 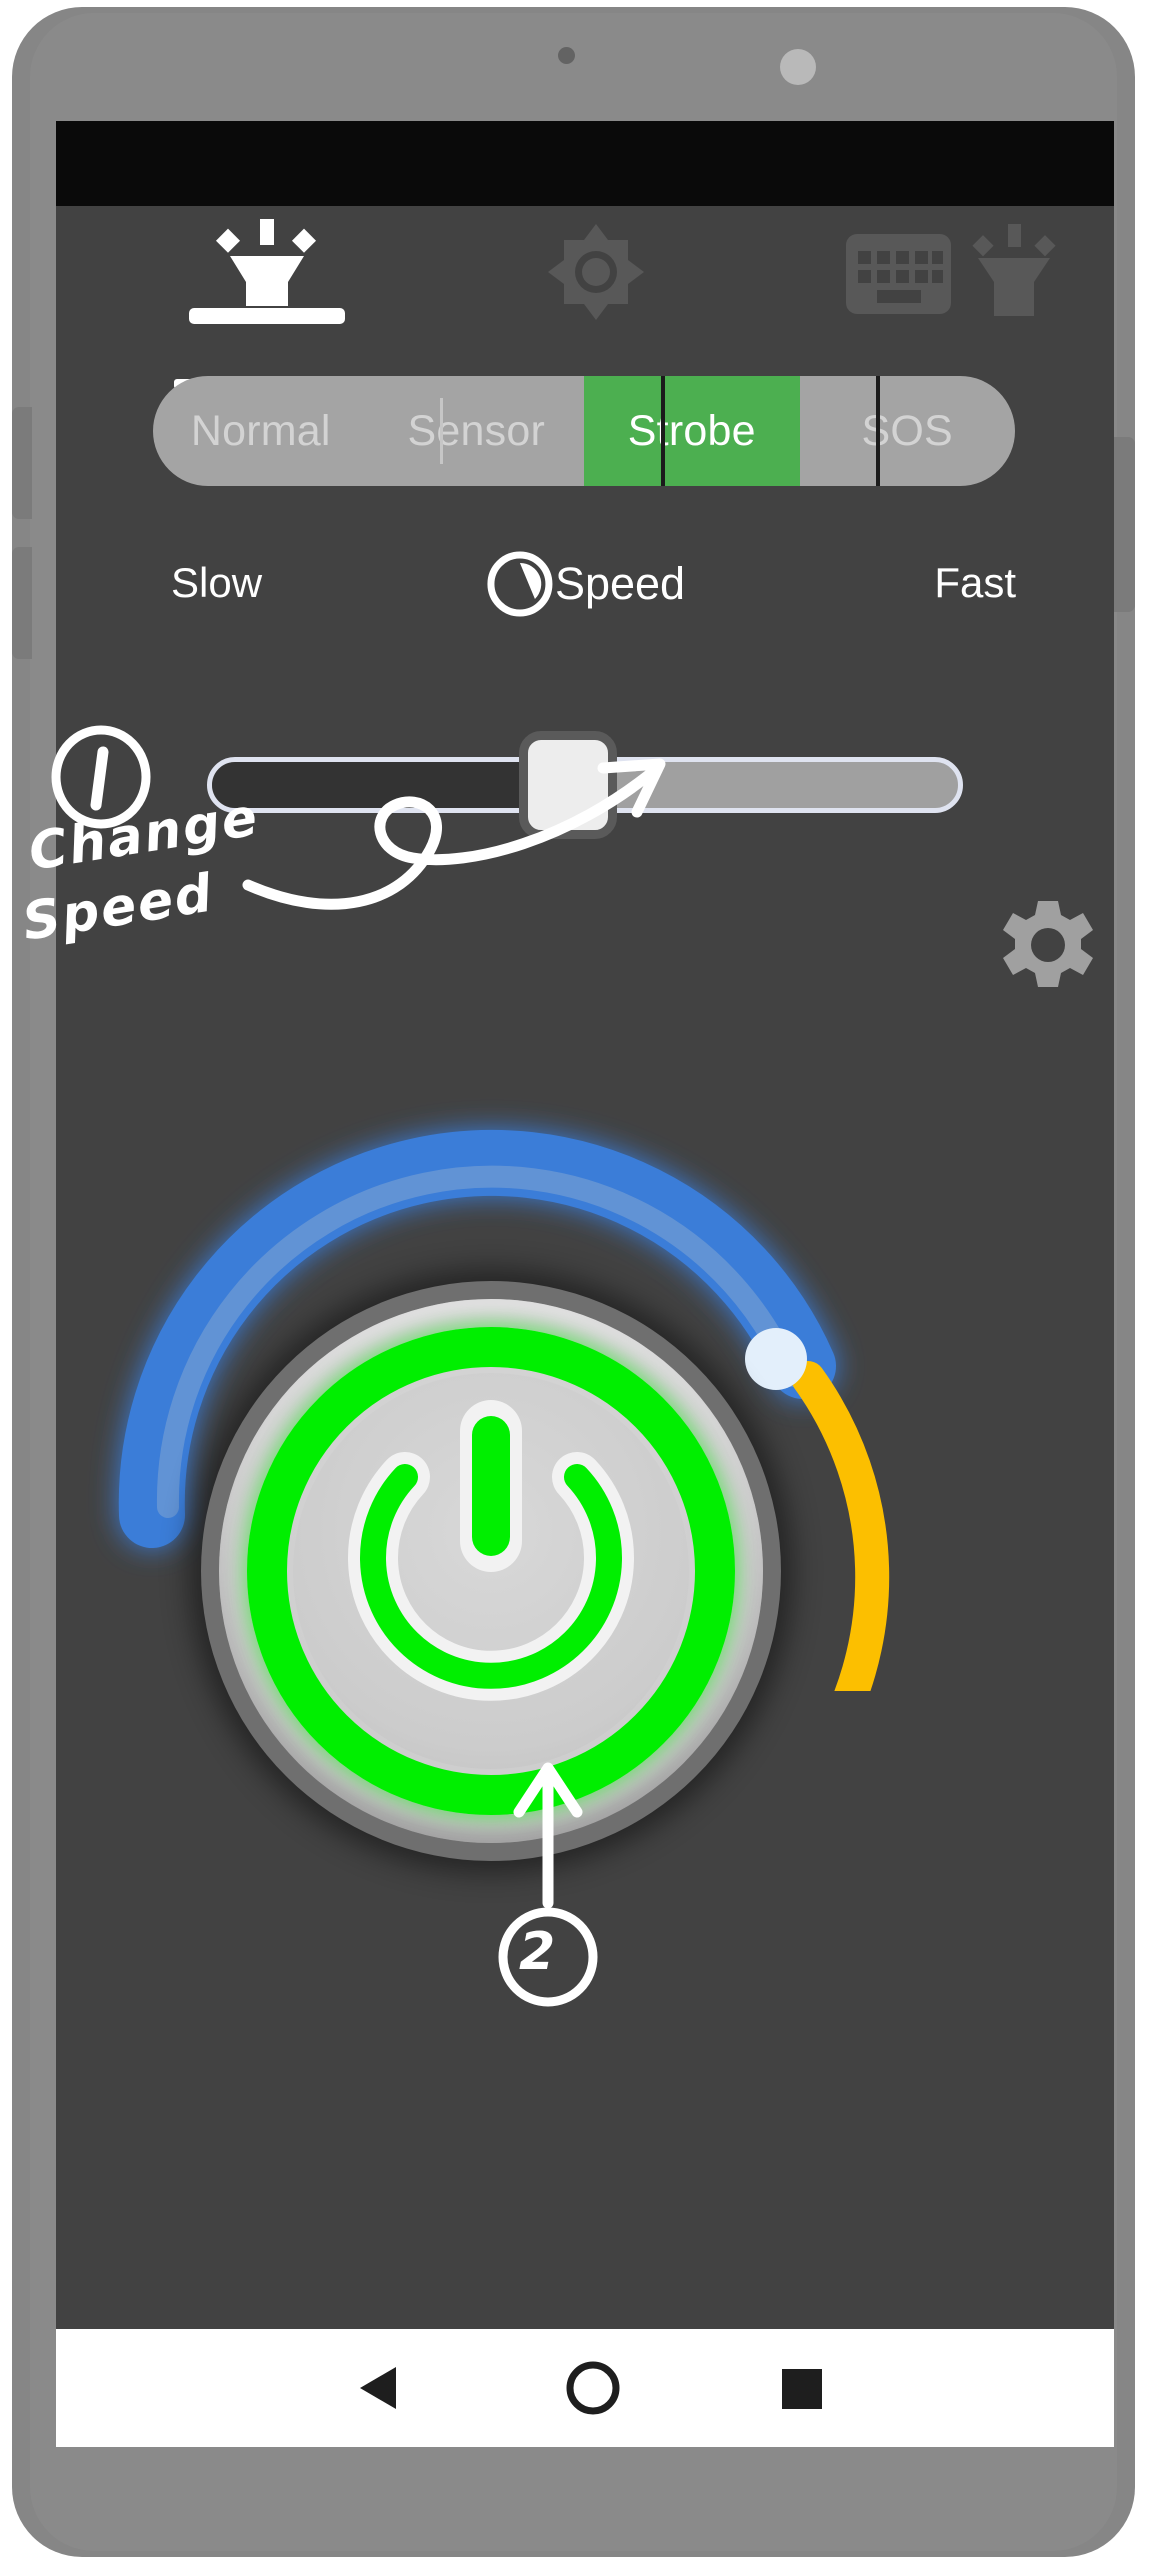 I want to click on mode-selector: Normal Sensor Strobe SOS, so click(x=584, y=431).